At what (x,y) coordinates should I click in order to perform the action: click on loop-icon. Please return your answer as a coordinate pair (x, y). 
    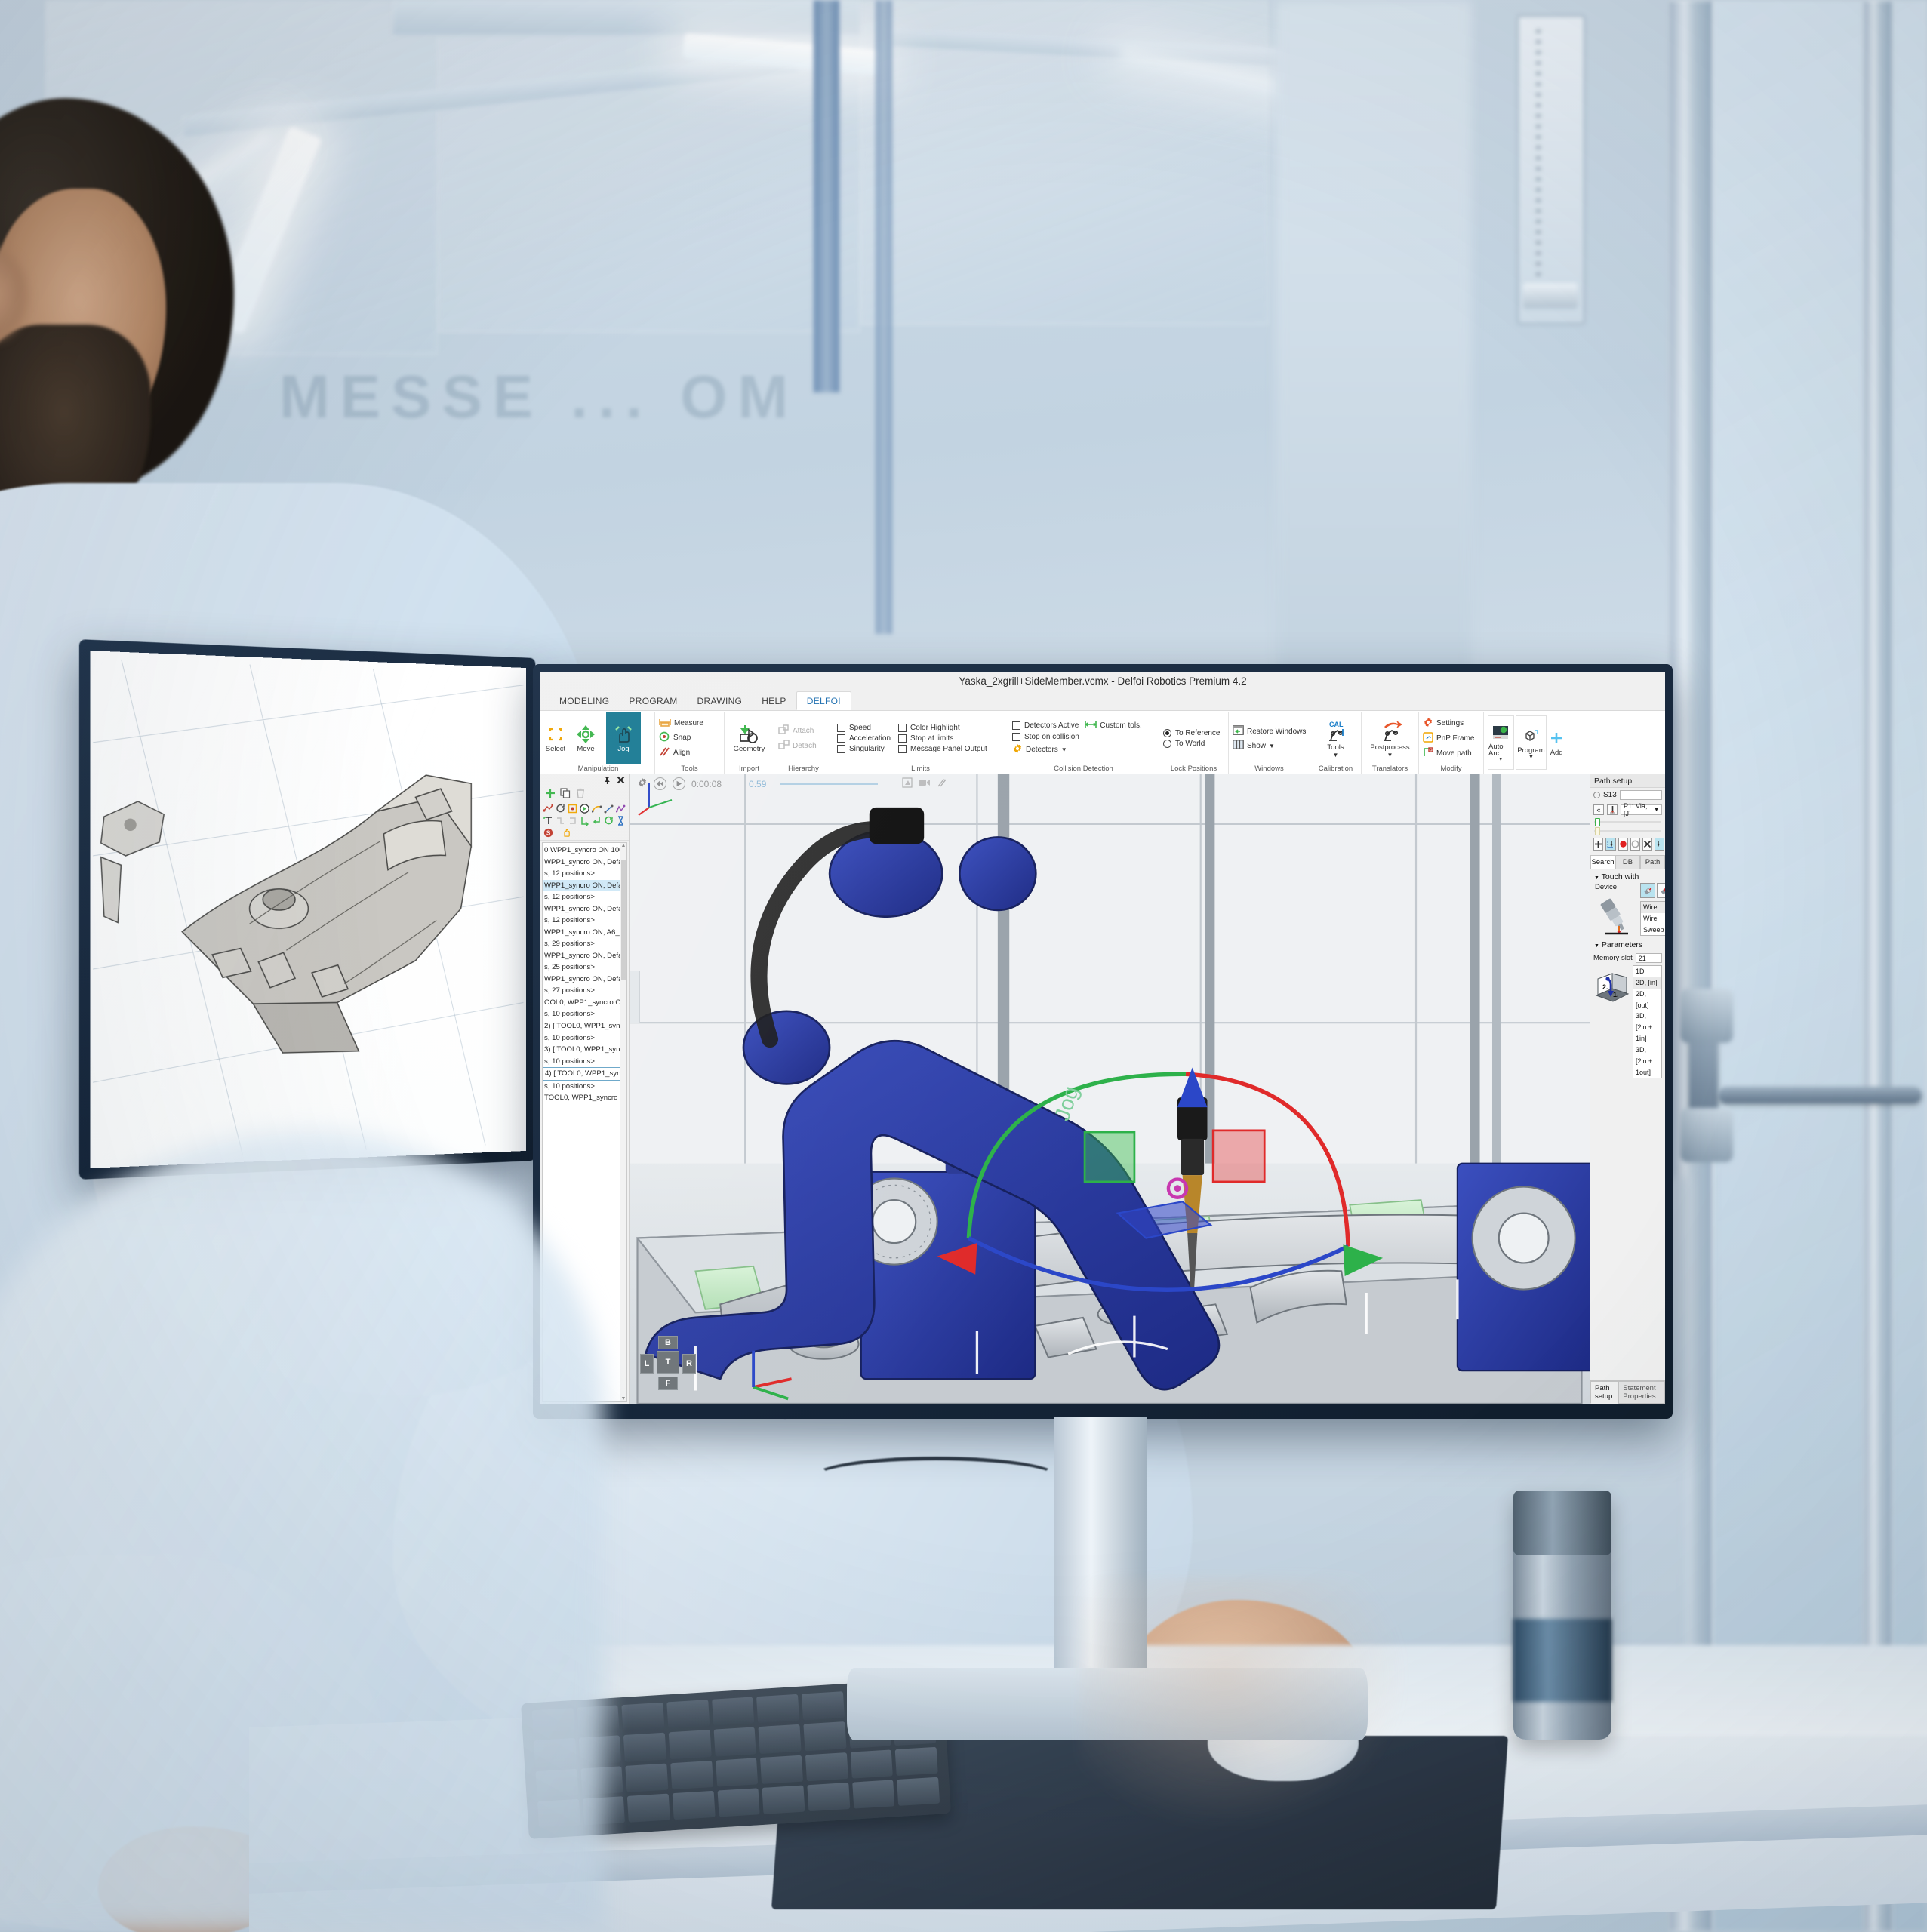
    Looking at the image, I should click on (572, 821).